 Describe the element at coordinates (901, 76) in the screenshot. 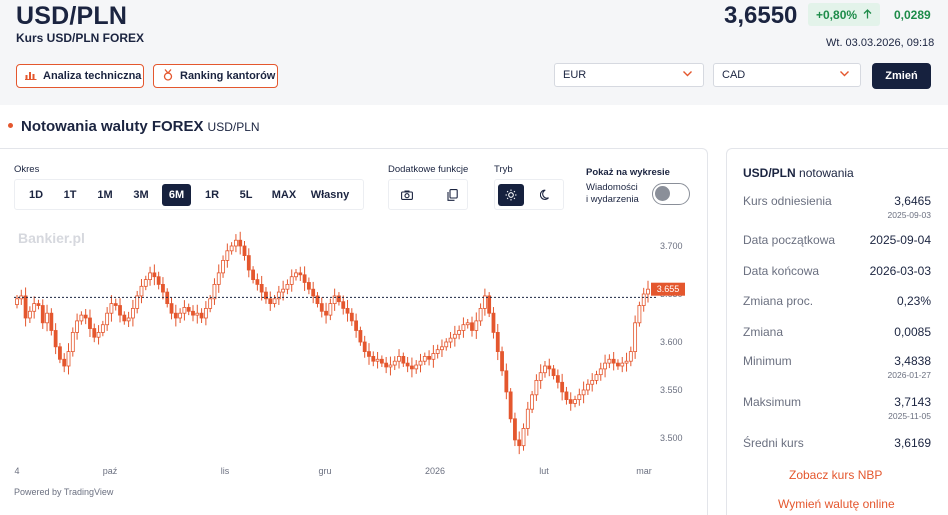

I see `change-currency-button: Zmień` at that location.